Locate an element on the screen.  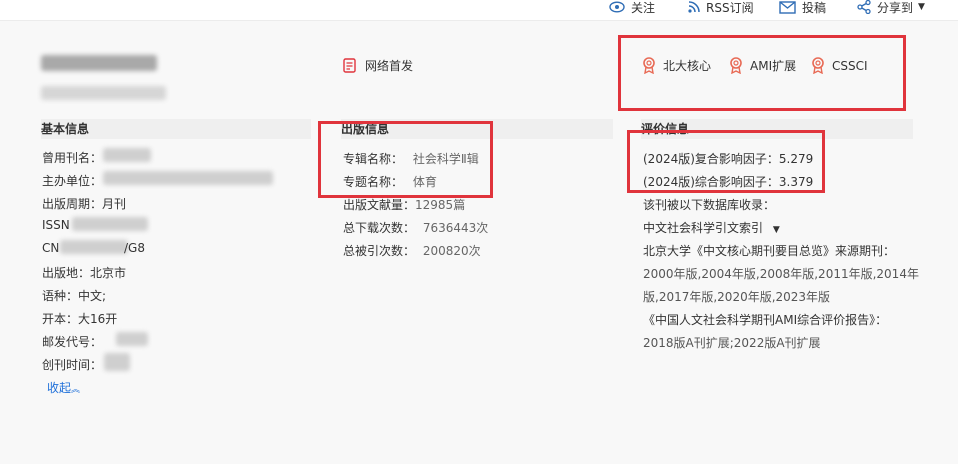
founded-label: 创刊时间： is located at coordinates (72, 365).